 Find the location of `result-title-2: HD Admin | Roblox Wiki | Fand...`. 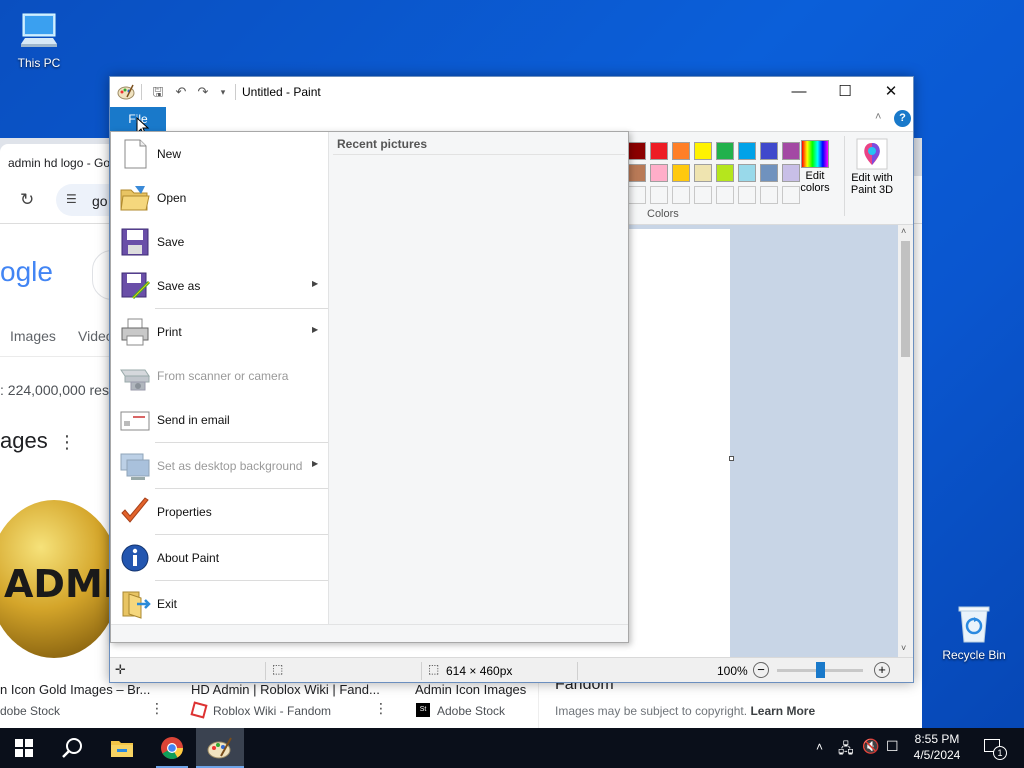

result-title-2: HD Admin | Roblox Wiki | Fand... is located at coordinates (285, 689).